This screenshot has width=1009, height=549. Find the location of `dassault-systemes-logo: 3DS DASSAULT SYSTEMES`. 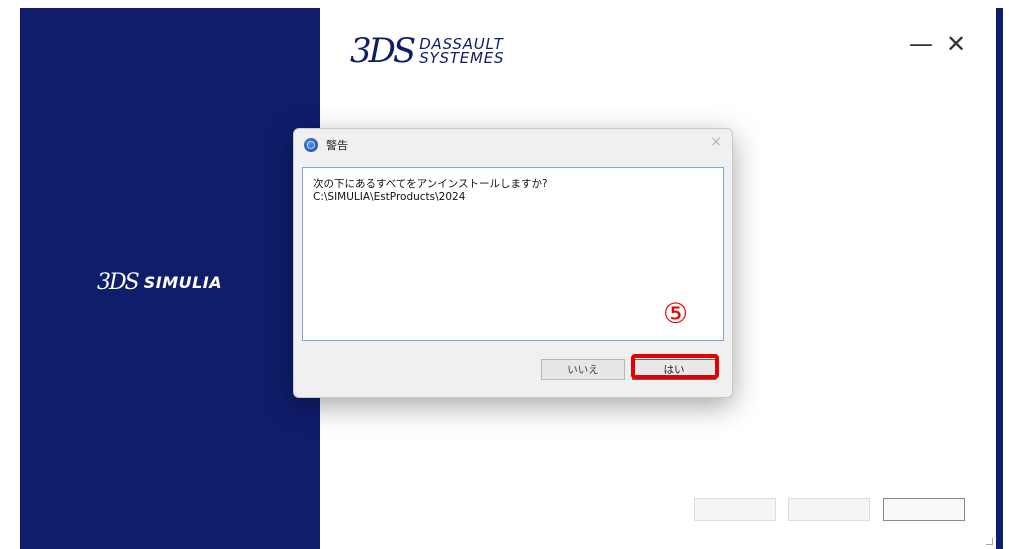

dassault-systemes-logo: 3DS DASSAULT SYSTEMES is located at coordinates (427, 51).